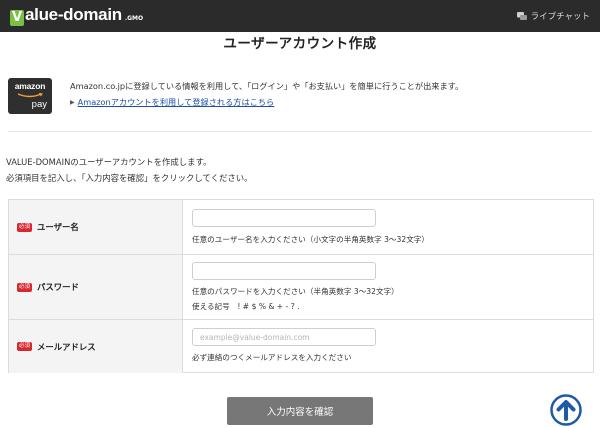  Describe the element at coordinates (295, 291) in the screenshot. I see `password-hint: 任意のパスワードを入力ください（半角英数字 3〜32文字）` at that location.